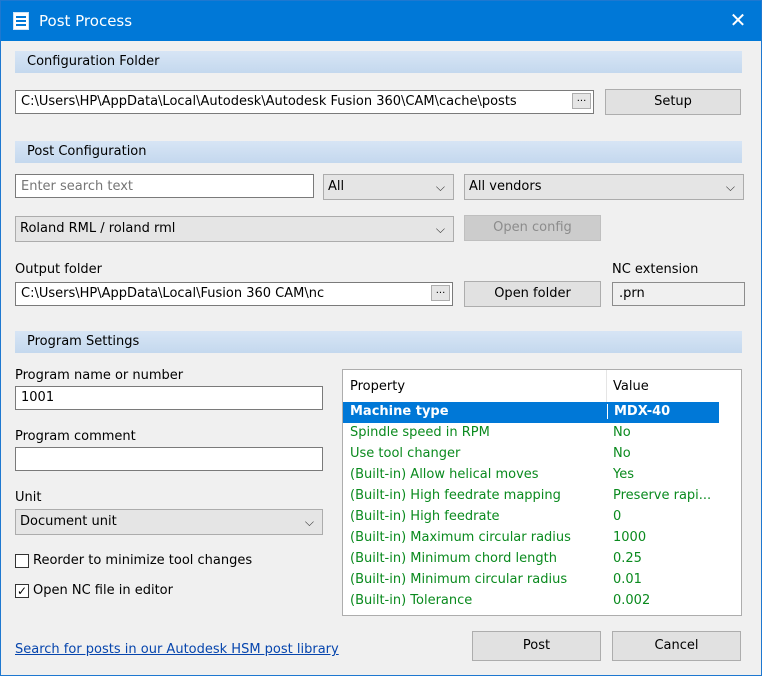  Describe the element at coordinates (631, 386) in the screenshot. I see `value-column-header: Value` at that location.